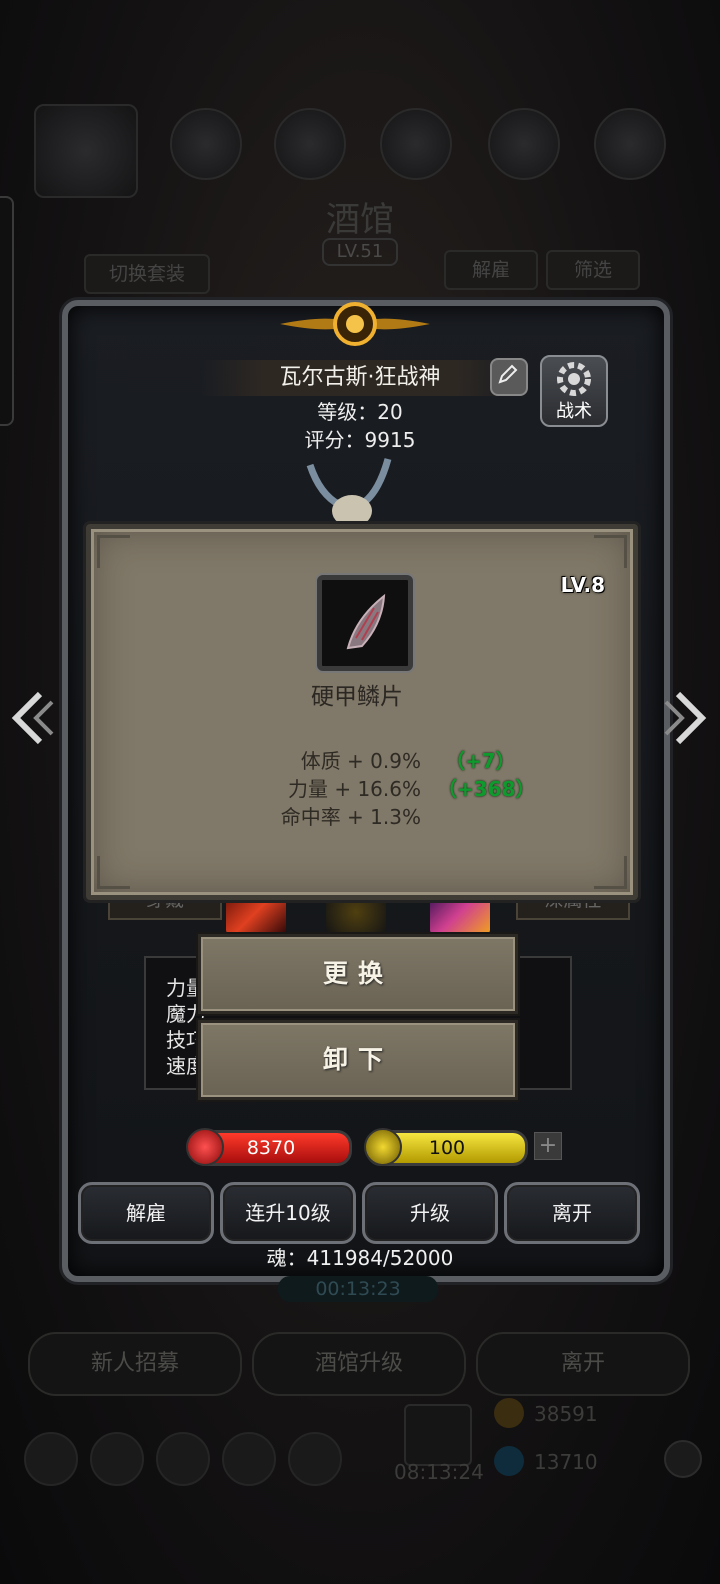 This screenshot has height=1584, width=720. I want to click on gem-amount: 13710, so click(566, 1462).